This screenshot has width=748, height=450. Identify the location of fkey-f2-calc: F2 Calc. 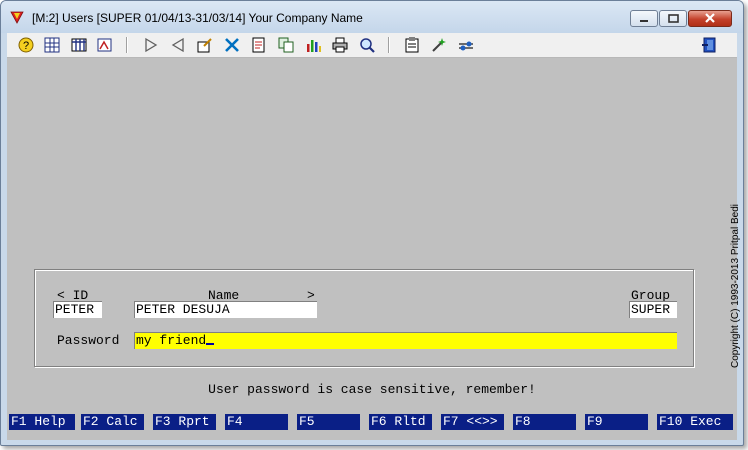
(112, 422).